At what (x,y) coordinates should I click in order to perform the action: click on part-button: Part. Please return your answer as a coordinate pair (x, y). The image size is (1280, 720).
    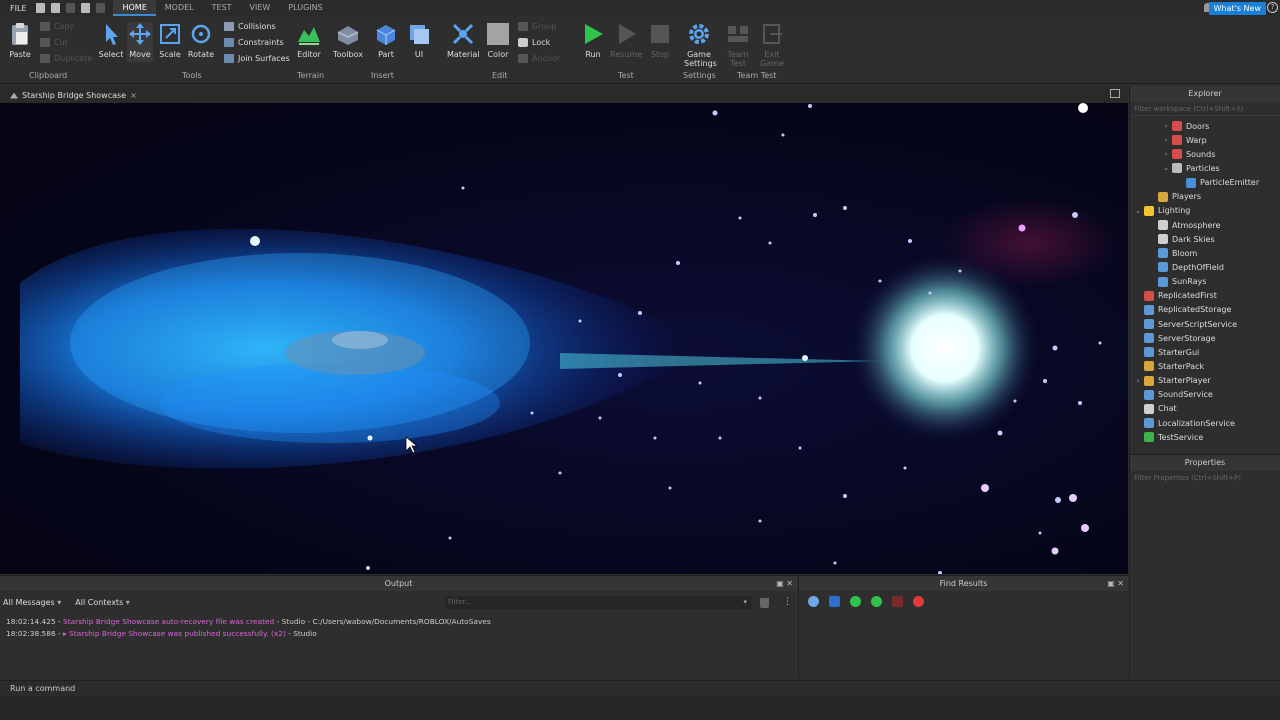
    Looking at the image, I should click on (386, 40).